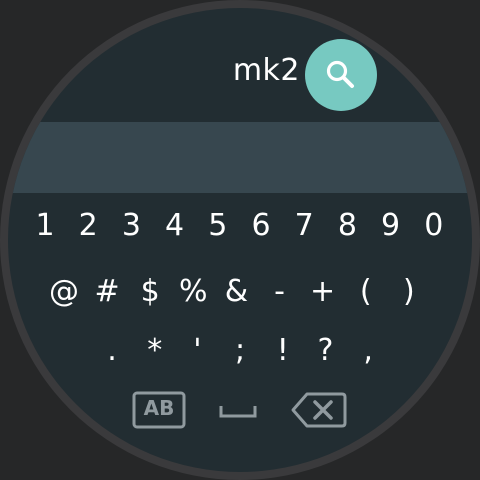 This screenshot has height=480, width=480. What do you see at coordinates (88, 226) in the screenshot?
I see `key-two: 2` at bounding box center [88, 226].